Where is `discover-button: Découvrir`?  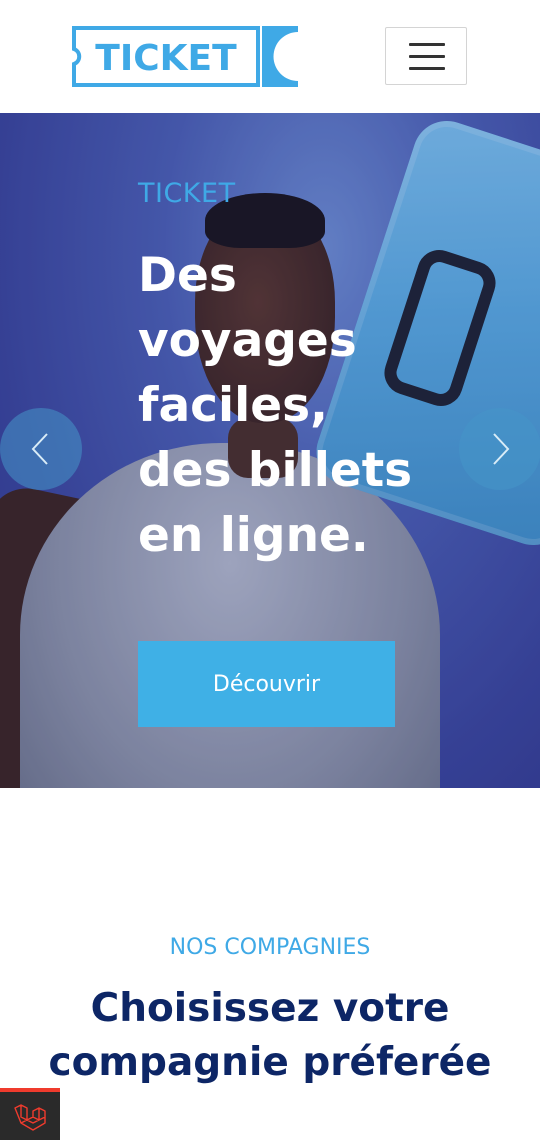 discover-button: Découvrir is located at coordinates (266, 684).